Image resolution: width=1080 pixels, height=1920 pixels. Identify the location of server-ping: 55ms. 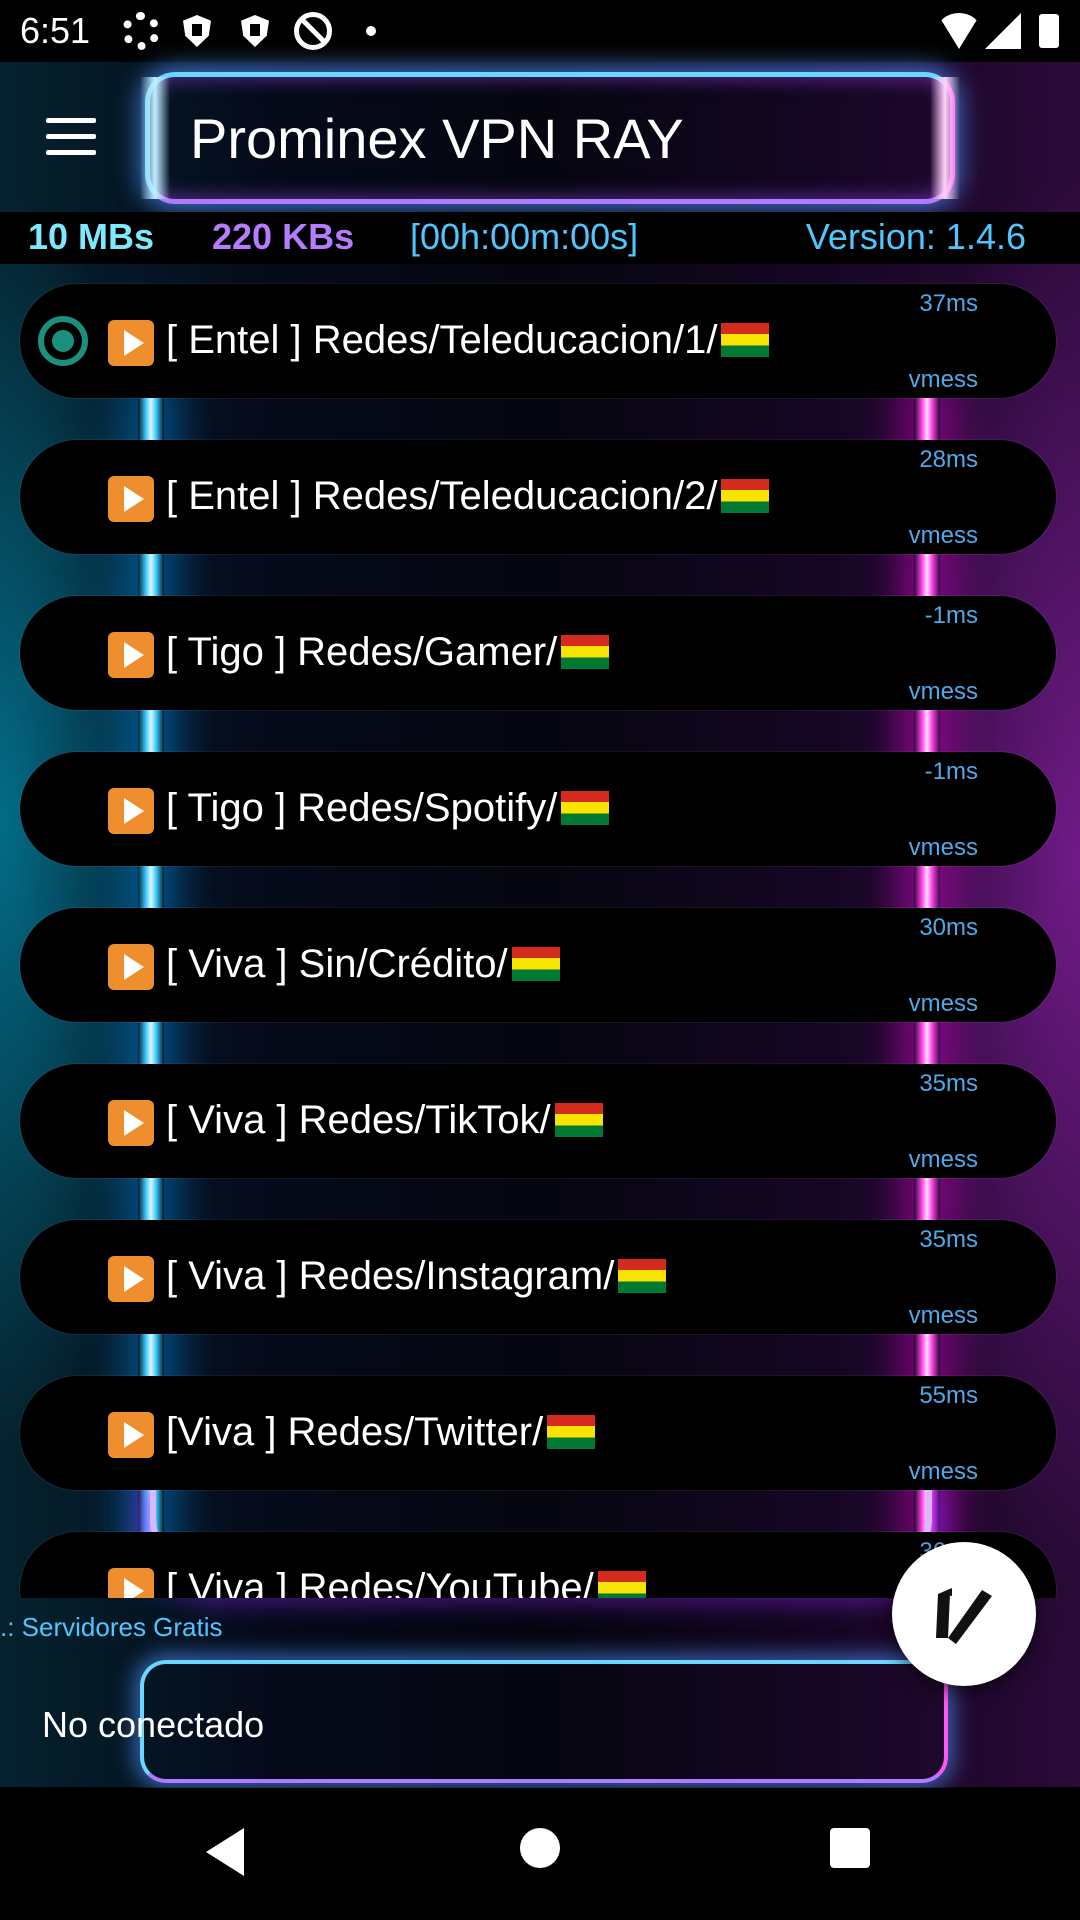
(948, 1395).